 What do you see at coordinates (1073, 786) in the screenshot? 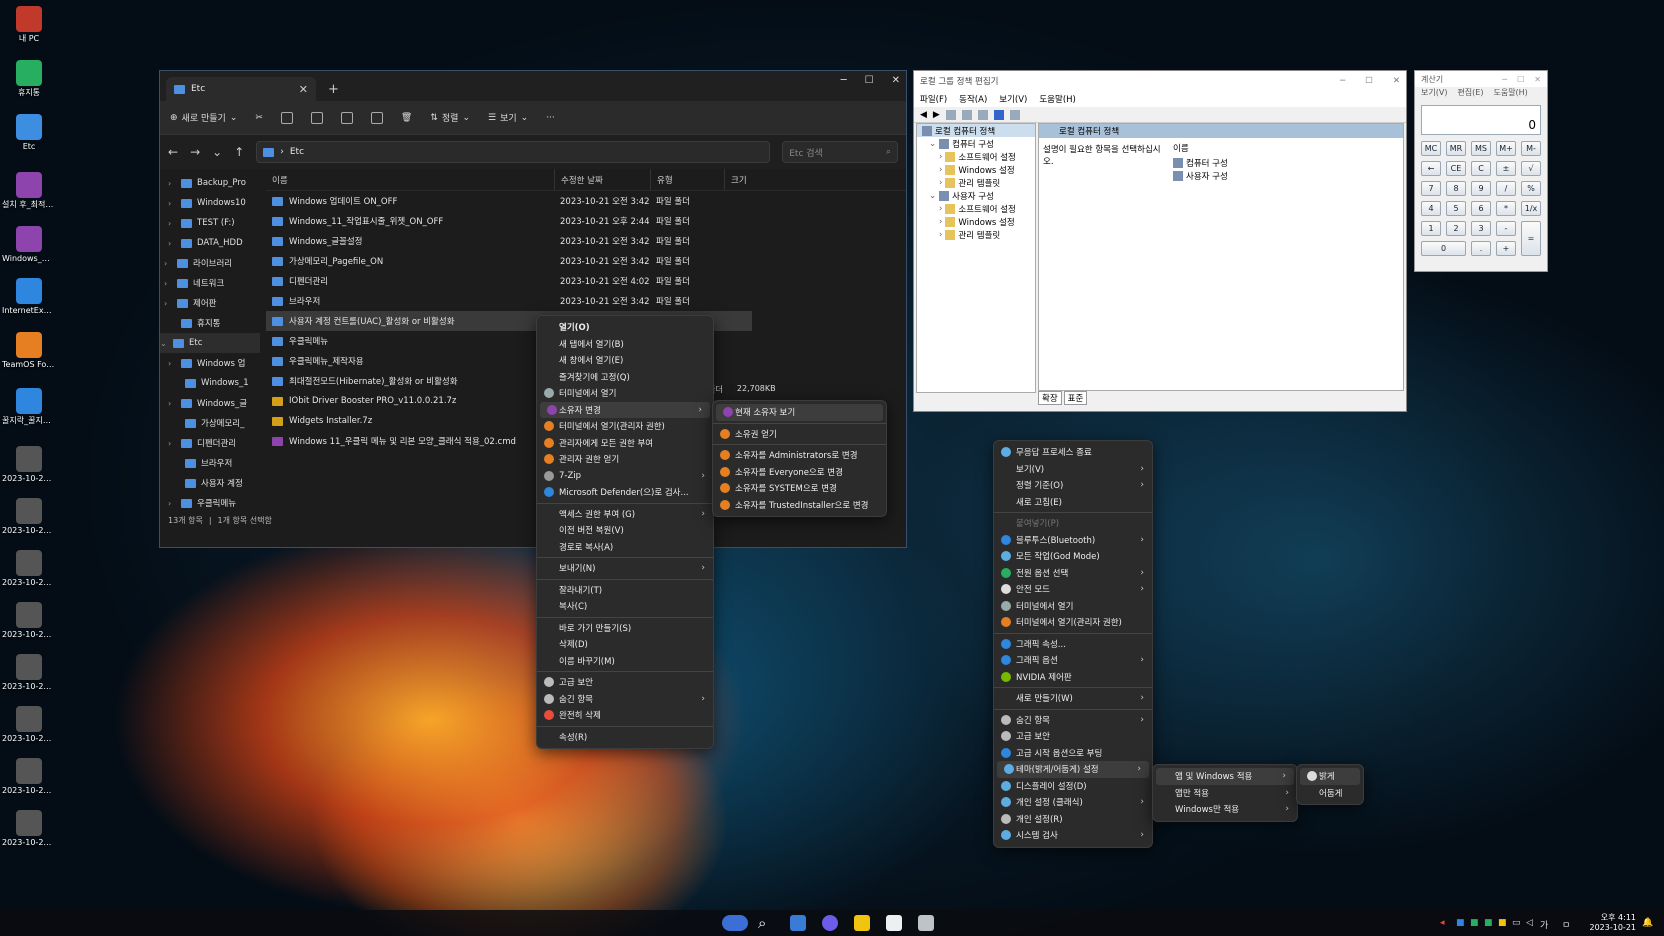
I see `menu-item-디스플레이-설정-d: 디스플레이 설정(D)` at bounding box center [1073, 786].